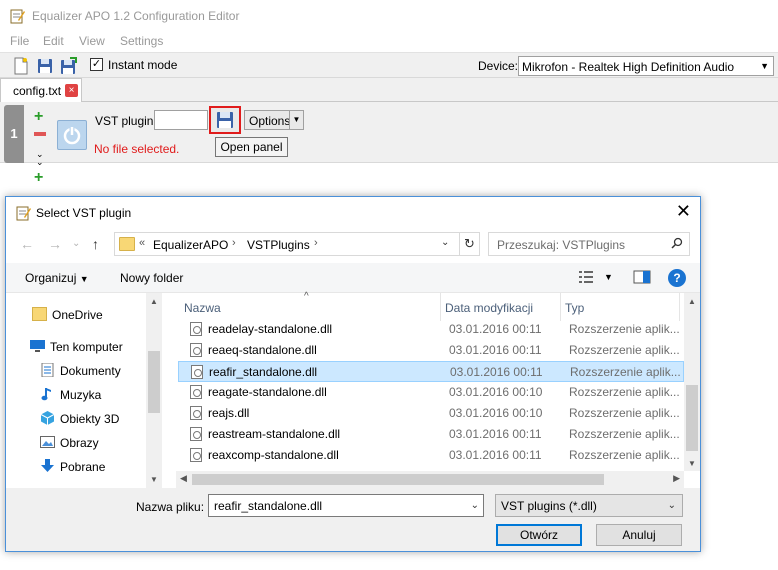 The image size is (778, 570). I want to click on file-date: 03.01.2016 00:10, so click(496, 413).